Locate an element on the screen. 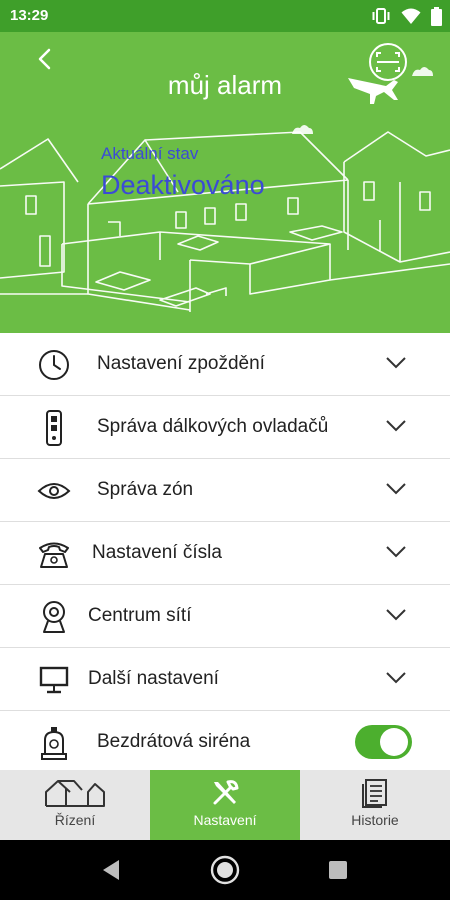 This screenshot has height=900, width=450. system-nav-bar is located at coordinates (225, 870).